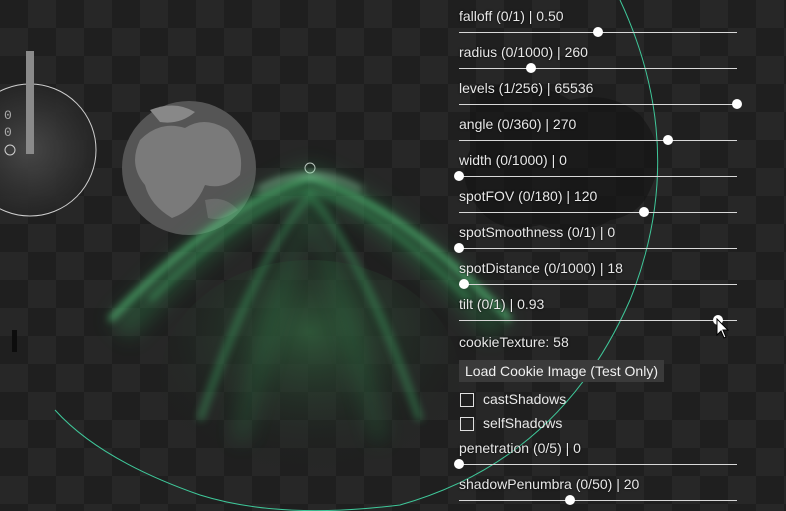  What do you see at coordinates (598, 104) in the screenshot?
I see `slider-levels-track` at bounding box center [598, 104].